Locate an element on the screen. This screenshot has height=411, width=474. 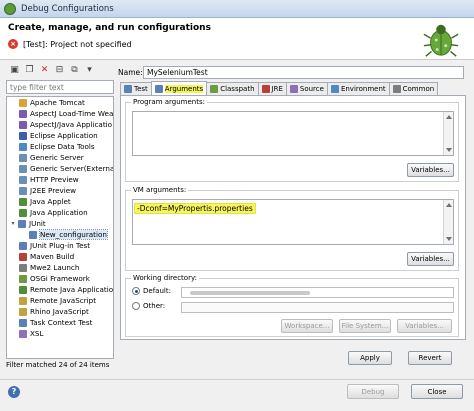
program-arguments-label: Program arguments: is located at coordinates (169, 102).